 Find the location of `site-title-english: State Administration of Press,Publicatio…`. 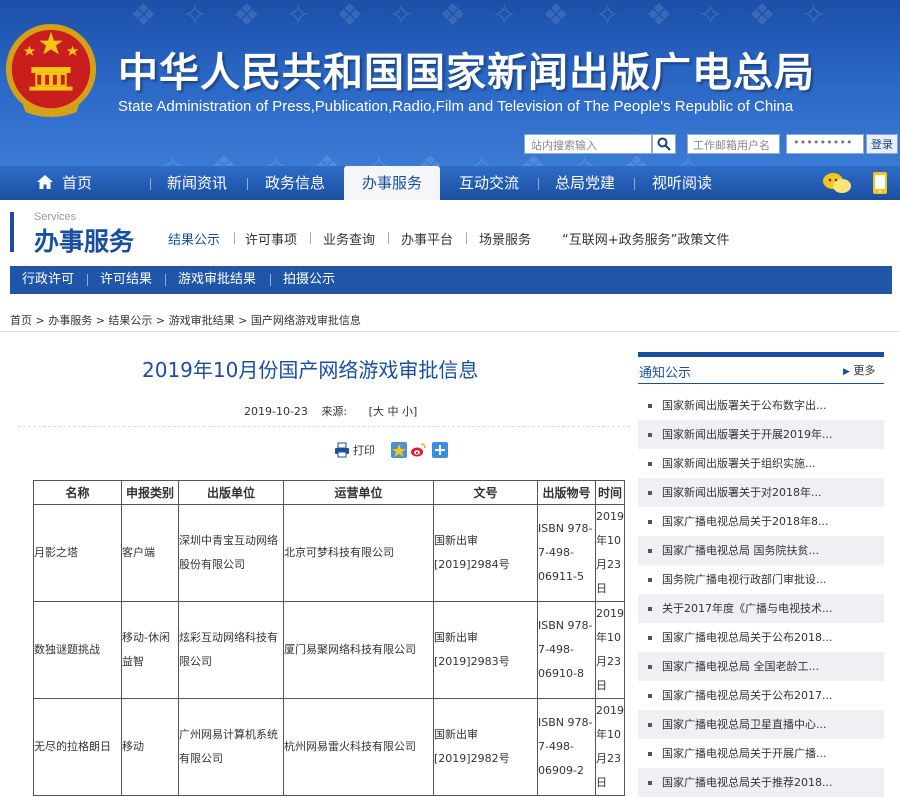

site-title-english: State Administration of Press,Publicatio… is located at coordinates (456, 106).